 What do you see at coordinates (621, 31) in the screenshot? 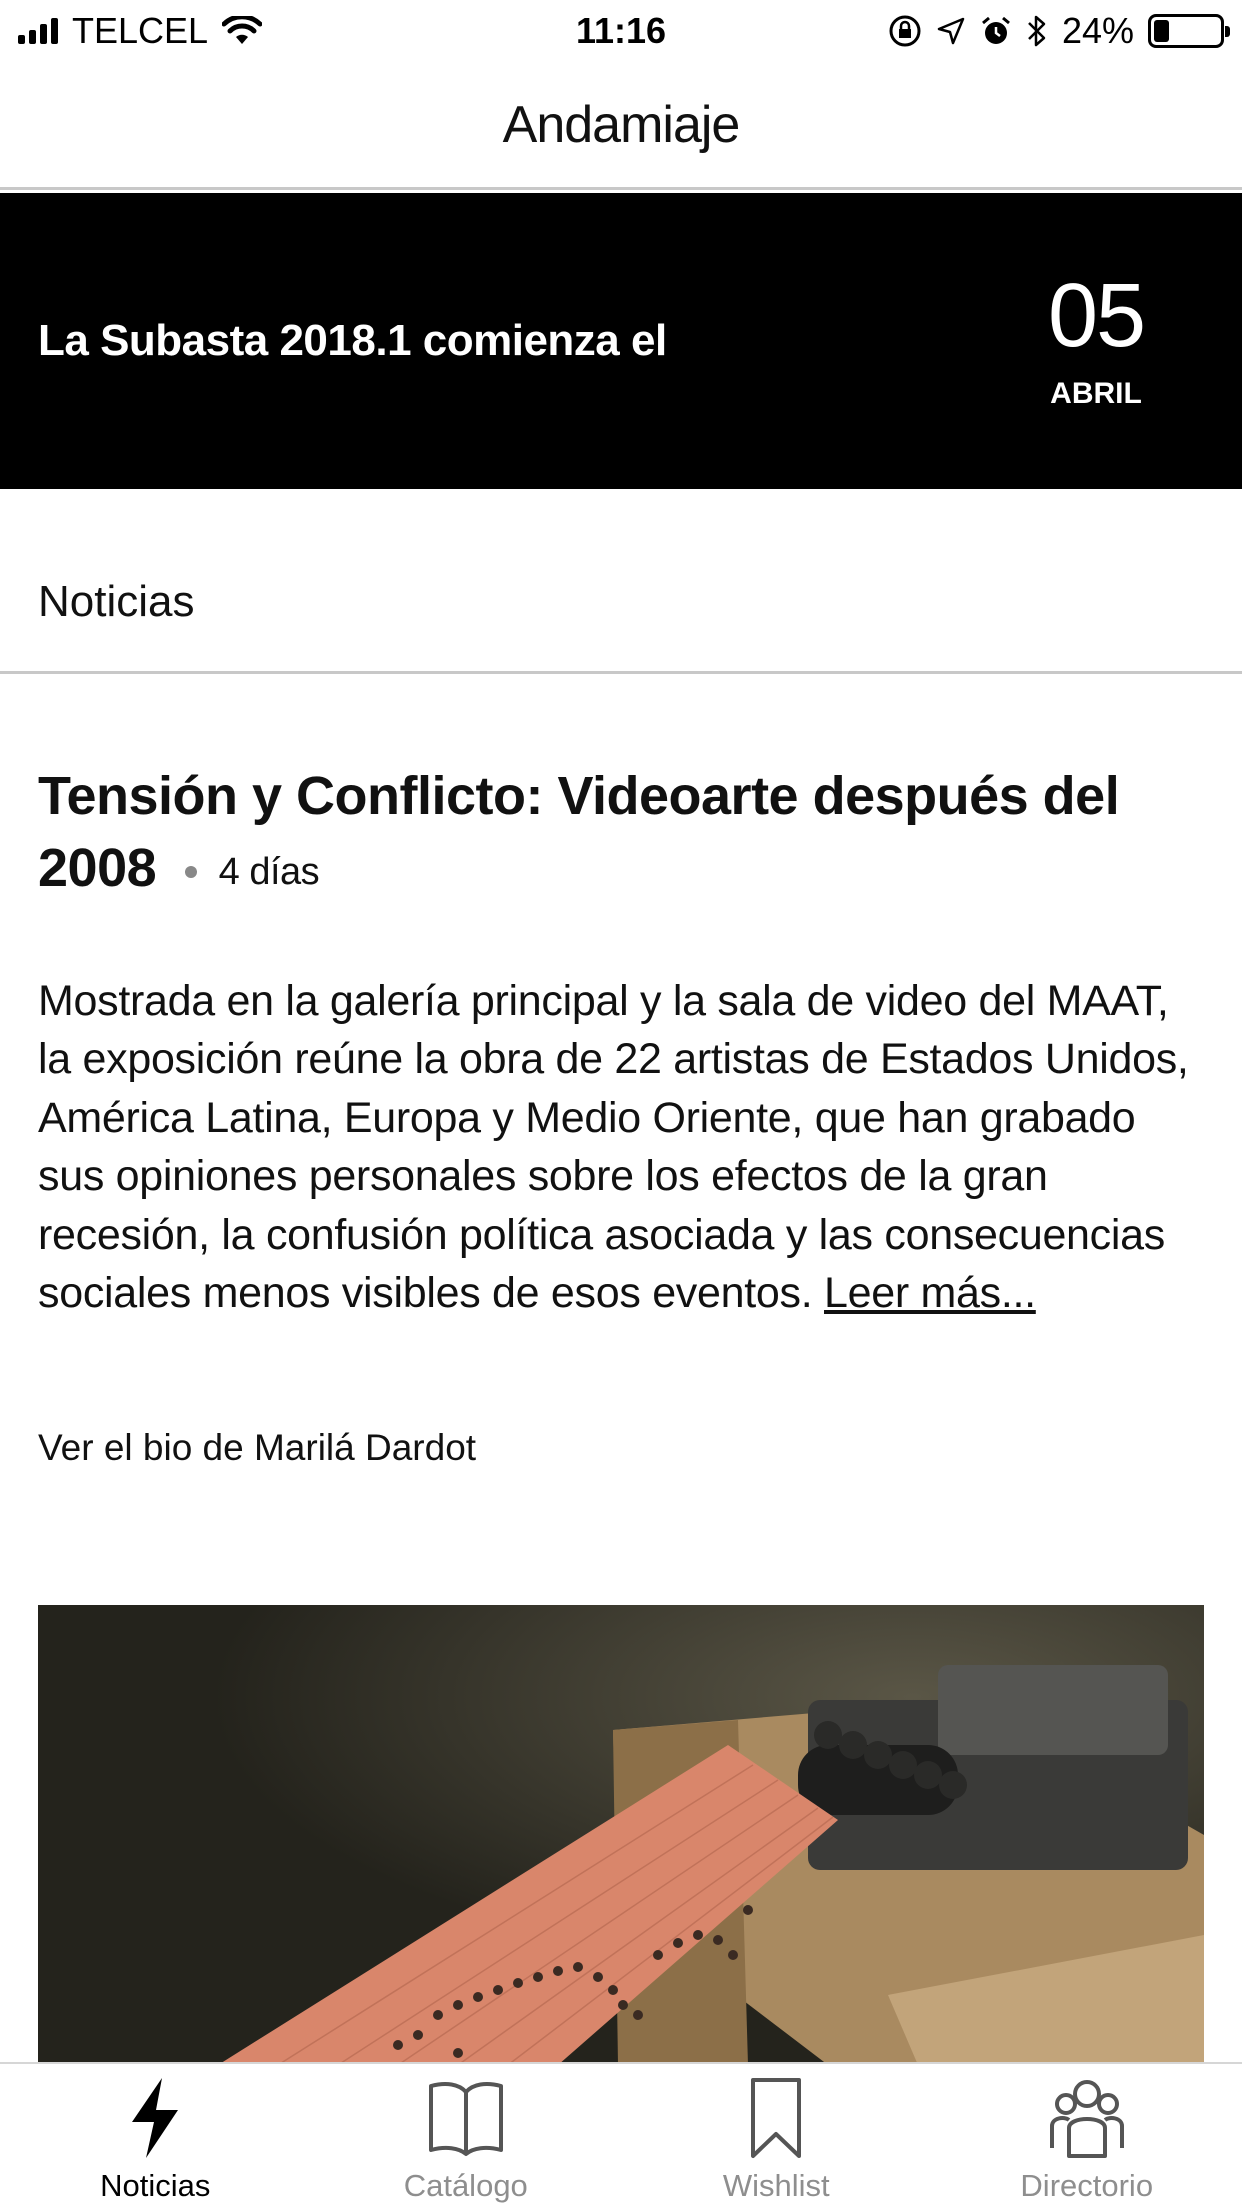
I see `status-bar: TELCEL 11:16 24%` at bounding box center [621, 31].